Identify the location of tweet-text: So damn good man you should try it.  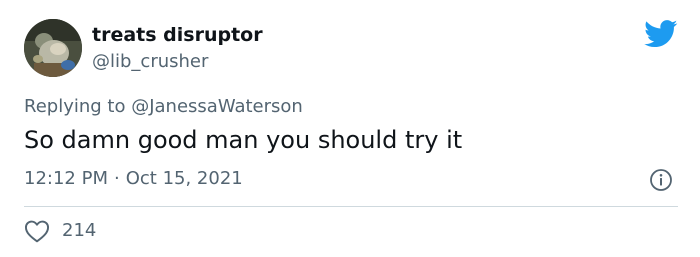
(243, 140).